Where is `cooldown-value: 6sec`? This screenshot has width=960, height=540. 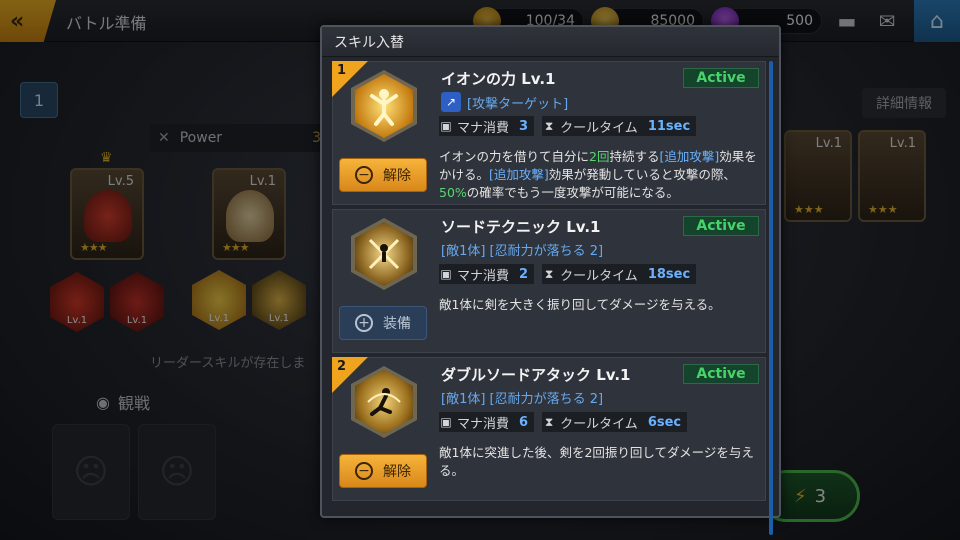 cooldown-value: 6sec is located at coordinates (664, 422).